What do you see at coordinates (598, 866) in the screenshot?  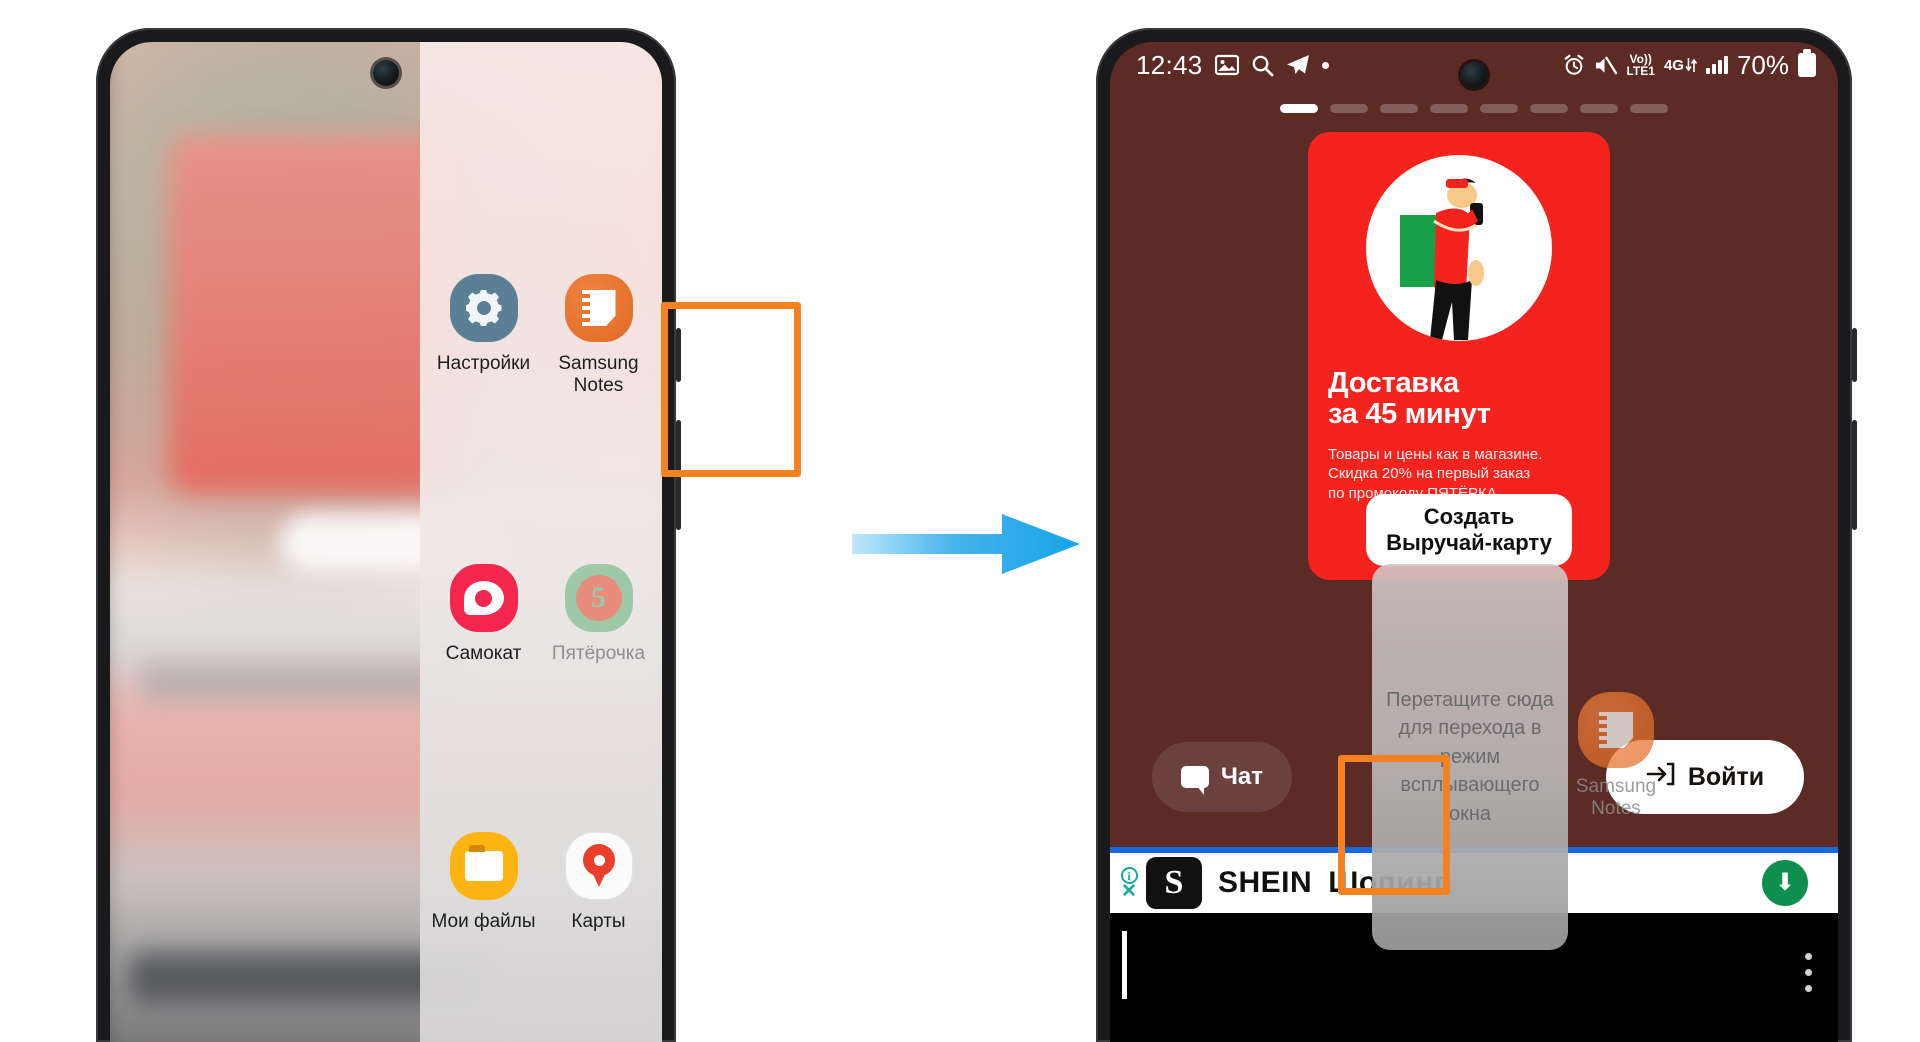 I see `maps-pin-icon` at bounding box center [598, 866].